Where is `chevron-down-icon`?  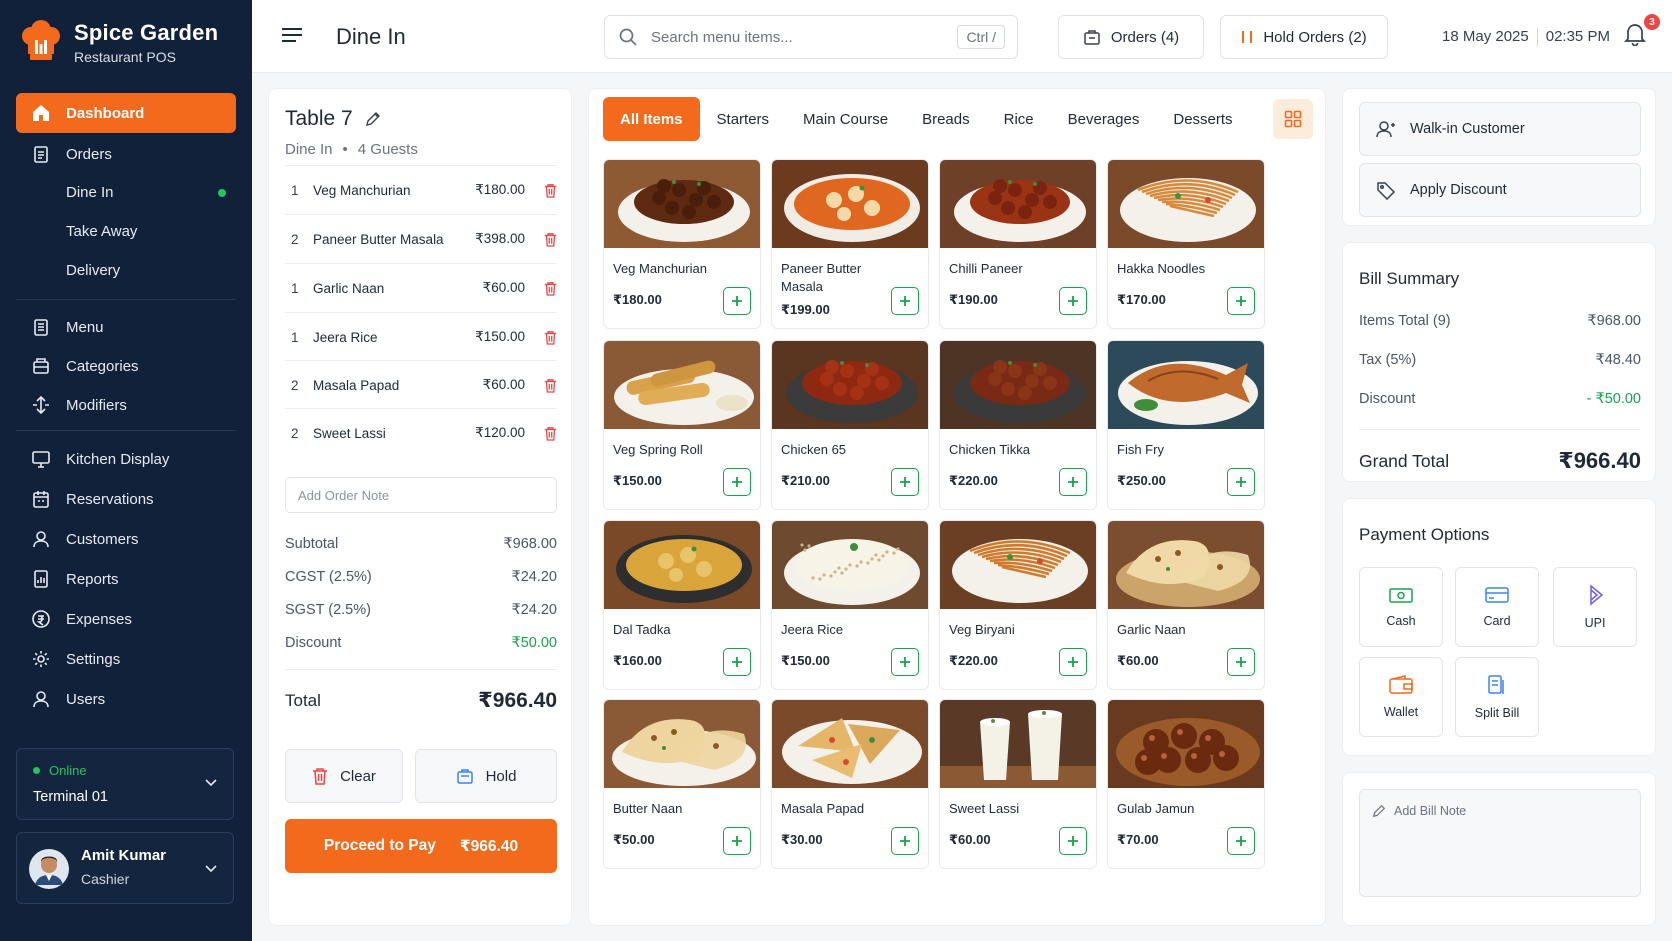 chevron-down-icon is located at coordinates (211, 869).